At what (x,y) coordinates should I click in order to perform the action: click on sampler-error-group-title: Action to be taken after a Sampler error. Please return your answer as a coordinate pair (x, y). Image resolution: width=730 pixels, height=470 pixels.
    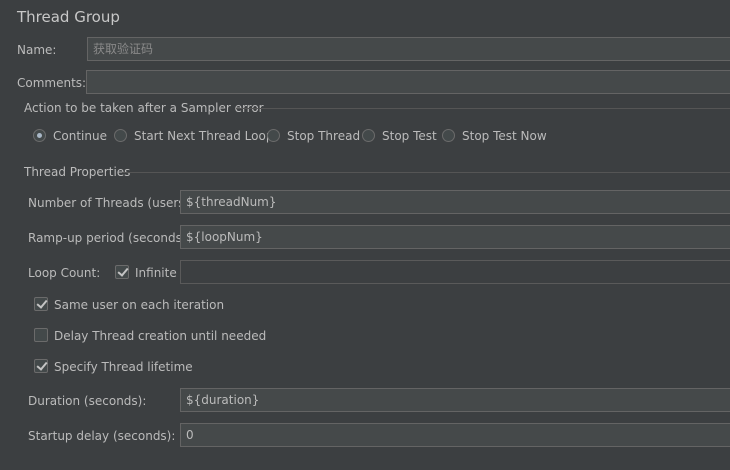
    Looking at the image, I should click on (144, 108).